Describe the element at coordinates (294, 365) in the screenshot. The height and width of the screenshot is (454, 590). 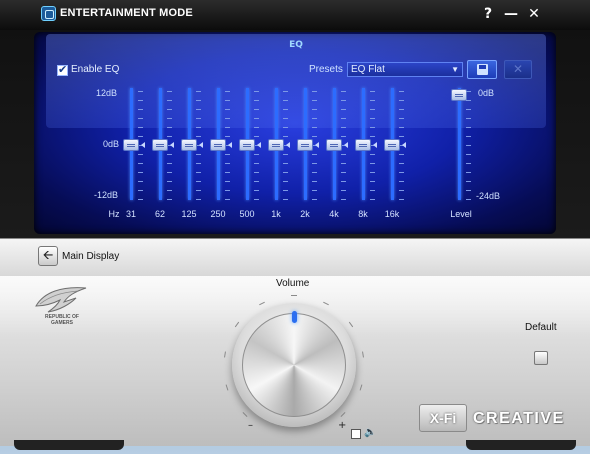
I see `volume-knob` at that location.